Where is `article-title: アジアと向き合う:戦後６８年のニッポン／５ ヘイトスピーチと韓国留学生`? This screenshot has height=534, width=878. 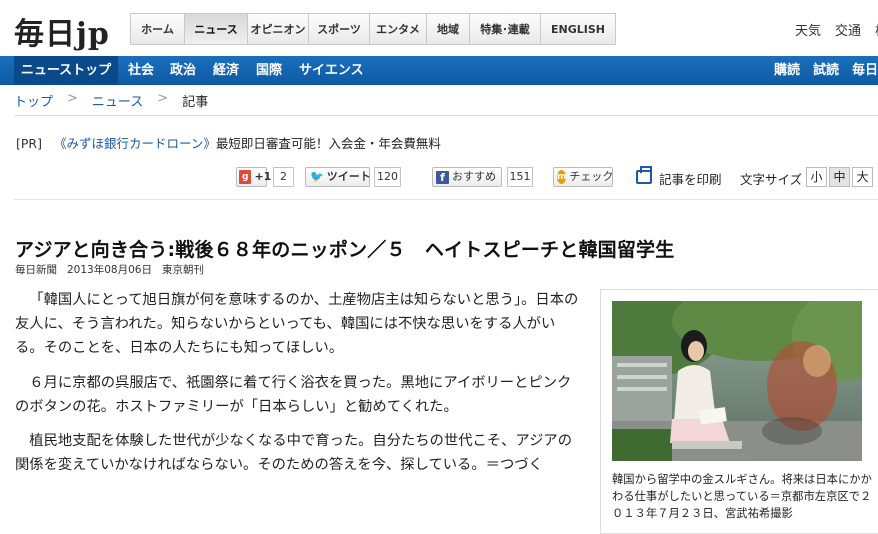
article-title: アジアと向き合う:戦後６８年のニッポン／５ ヘイトスピーチと韓国留学生 is located at coordinates (345, 250).